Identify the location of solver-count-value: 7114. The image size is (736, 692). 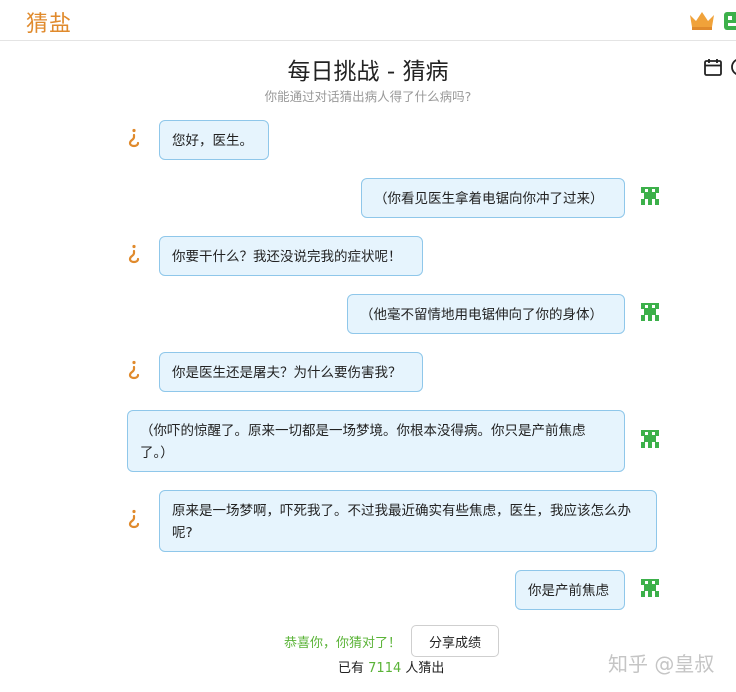
(385, 668).